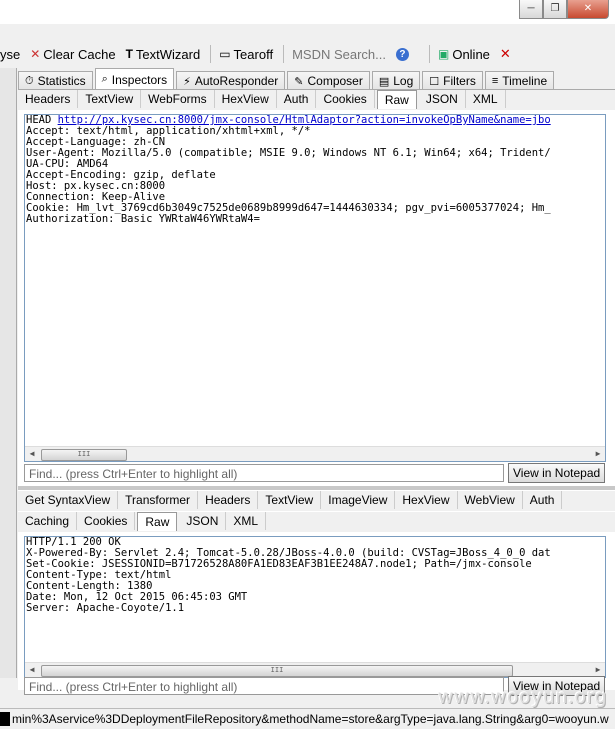 This screenshot has height=729, width=615. Describe the element at coordinates (396, 99) in the screenshot. I see `request-tab-raw: Raw` at that location.